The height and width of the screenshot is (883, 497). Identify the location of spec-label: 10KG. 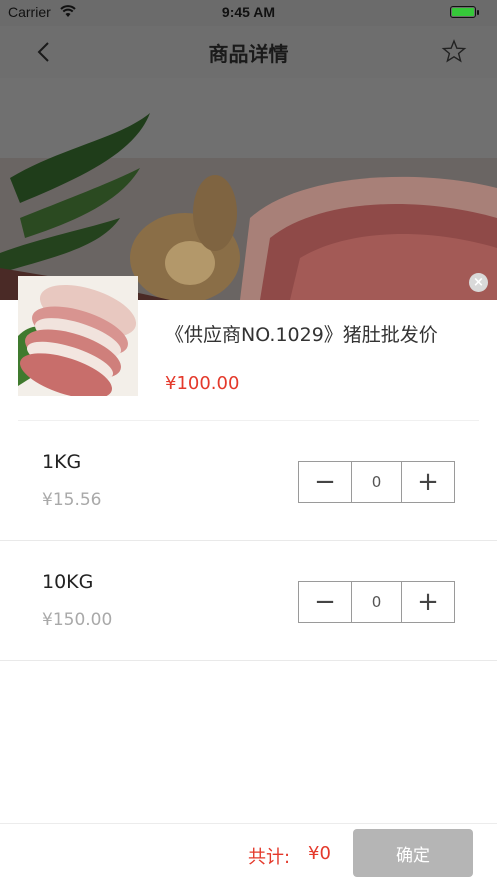
(68, 582).